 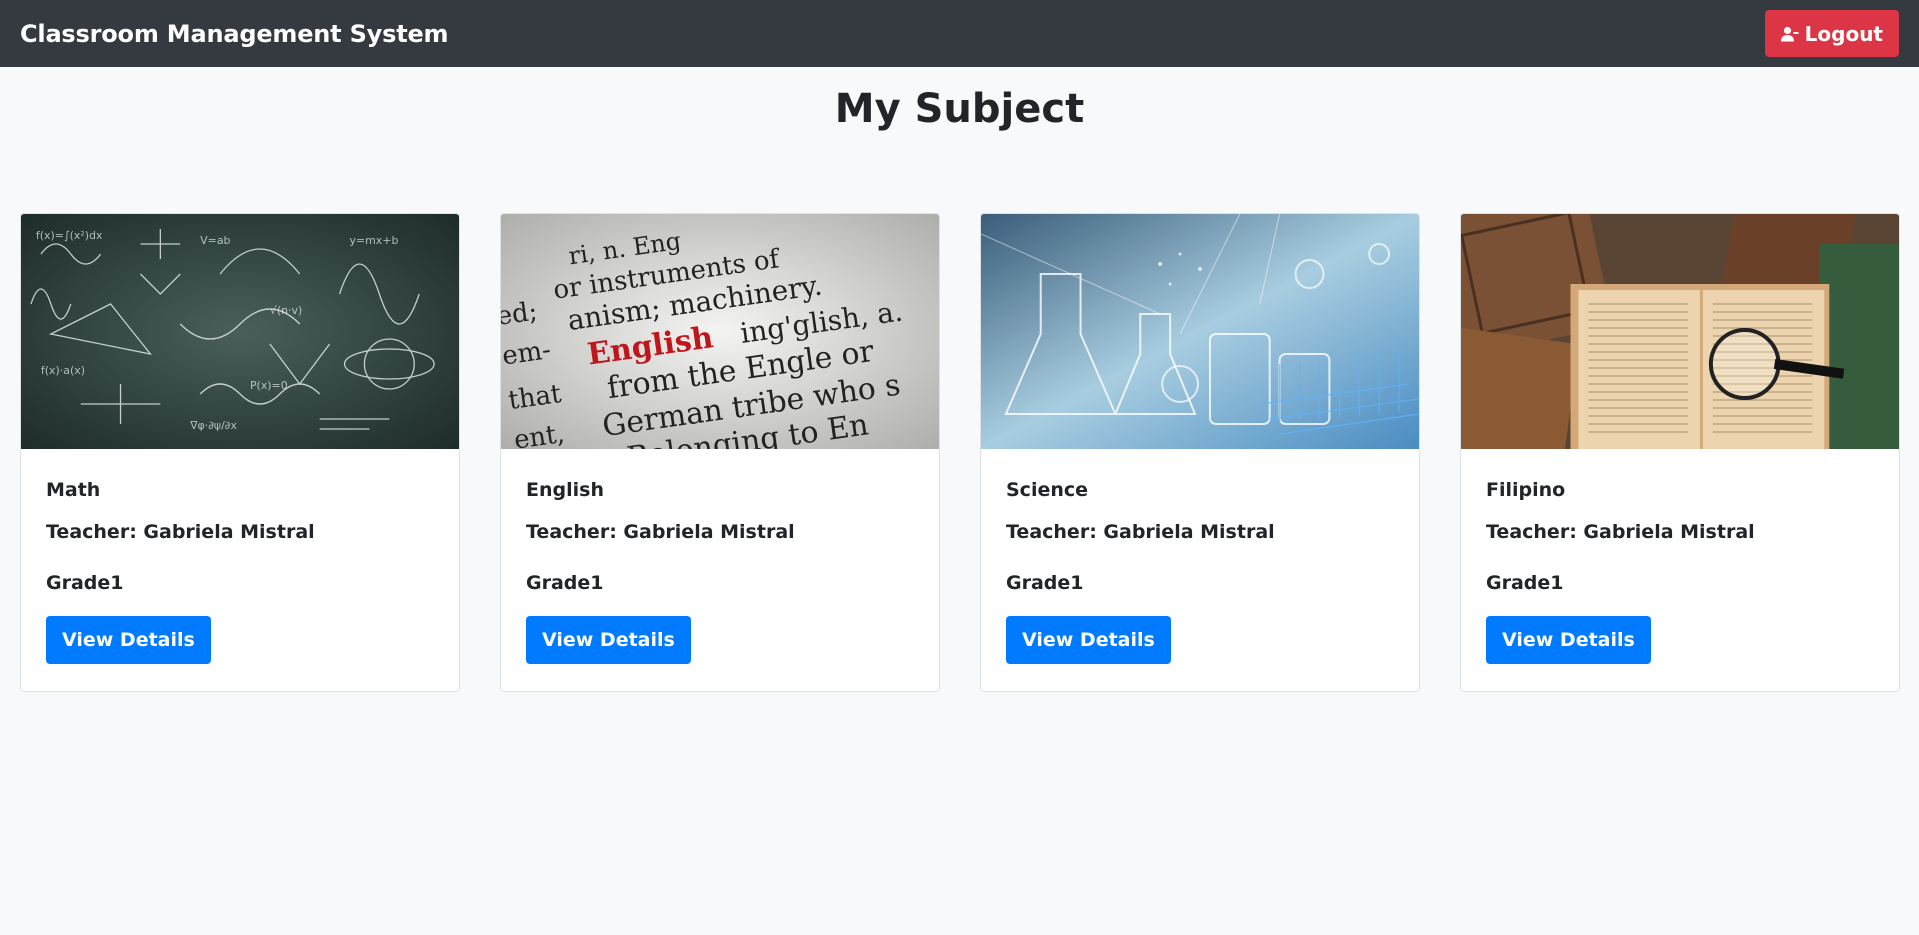 What do you see at coordinates (520, 313) in the screenshot?
I see `svg-text: ed;` at bounding box center [520, 313].